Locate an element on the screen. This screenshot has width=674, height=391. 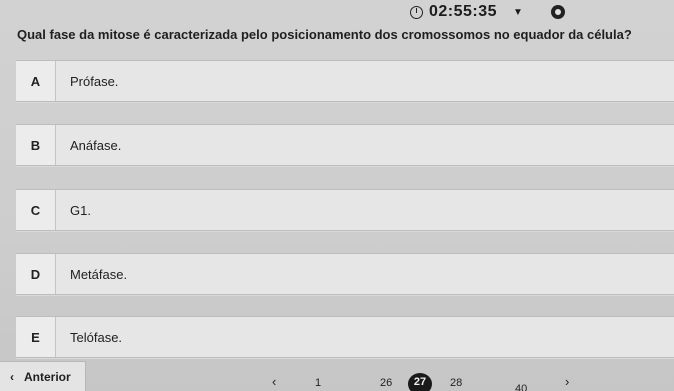
footer-nav: ‹ Anterior ‹ 1 26 27 28 40 › is located at coordinates (337, 376).